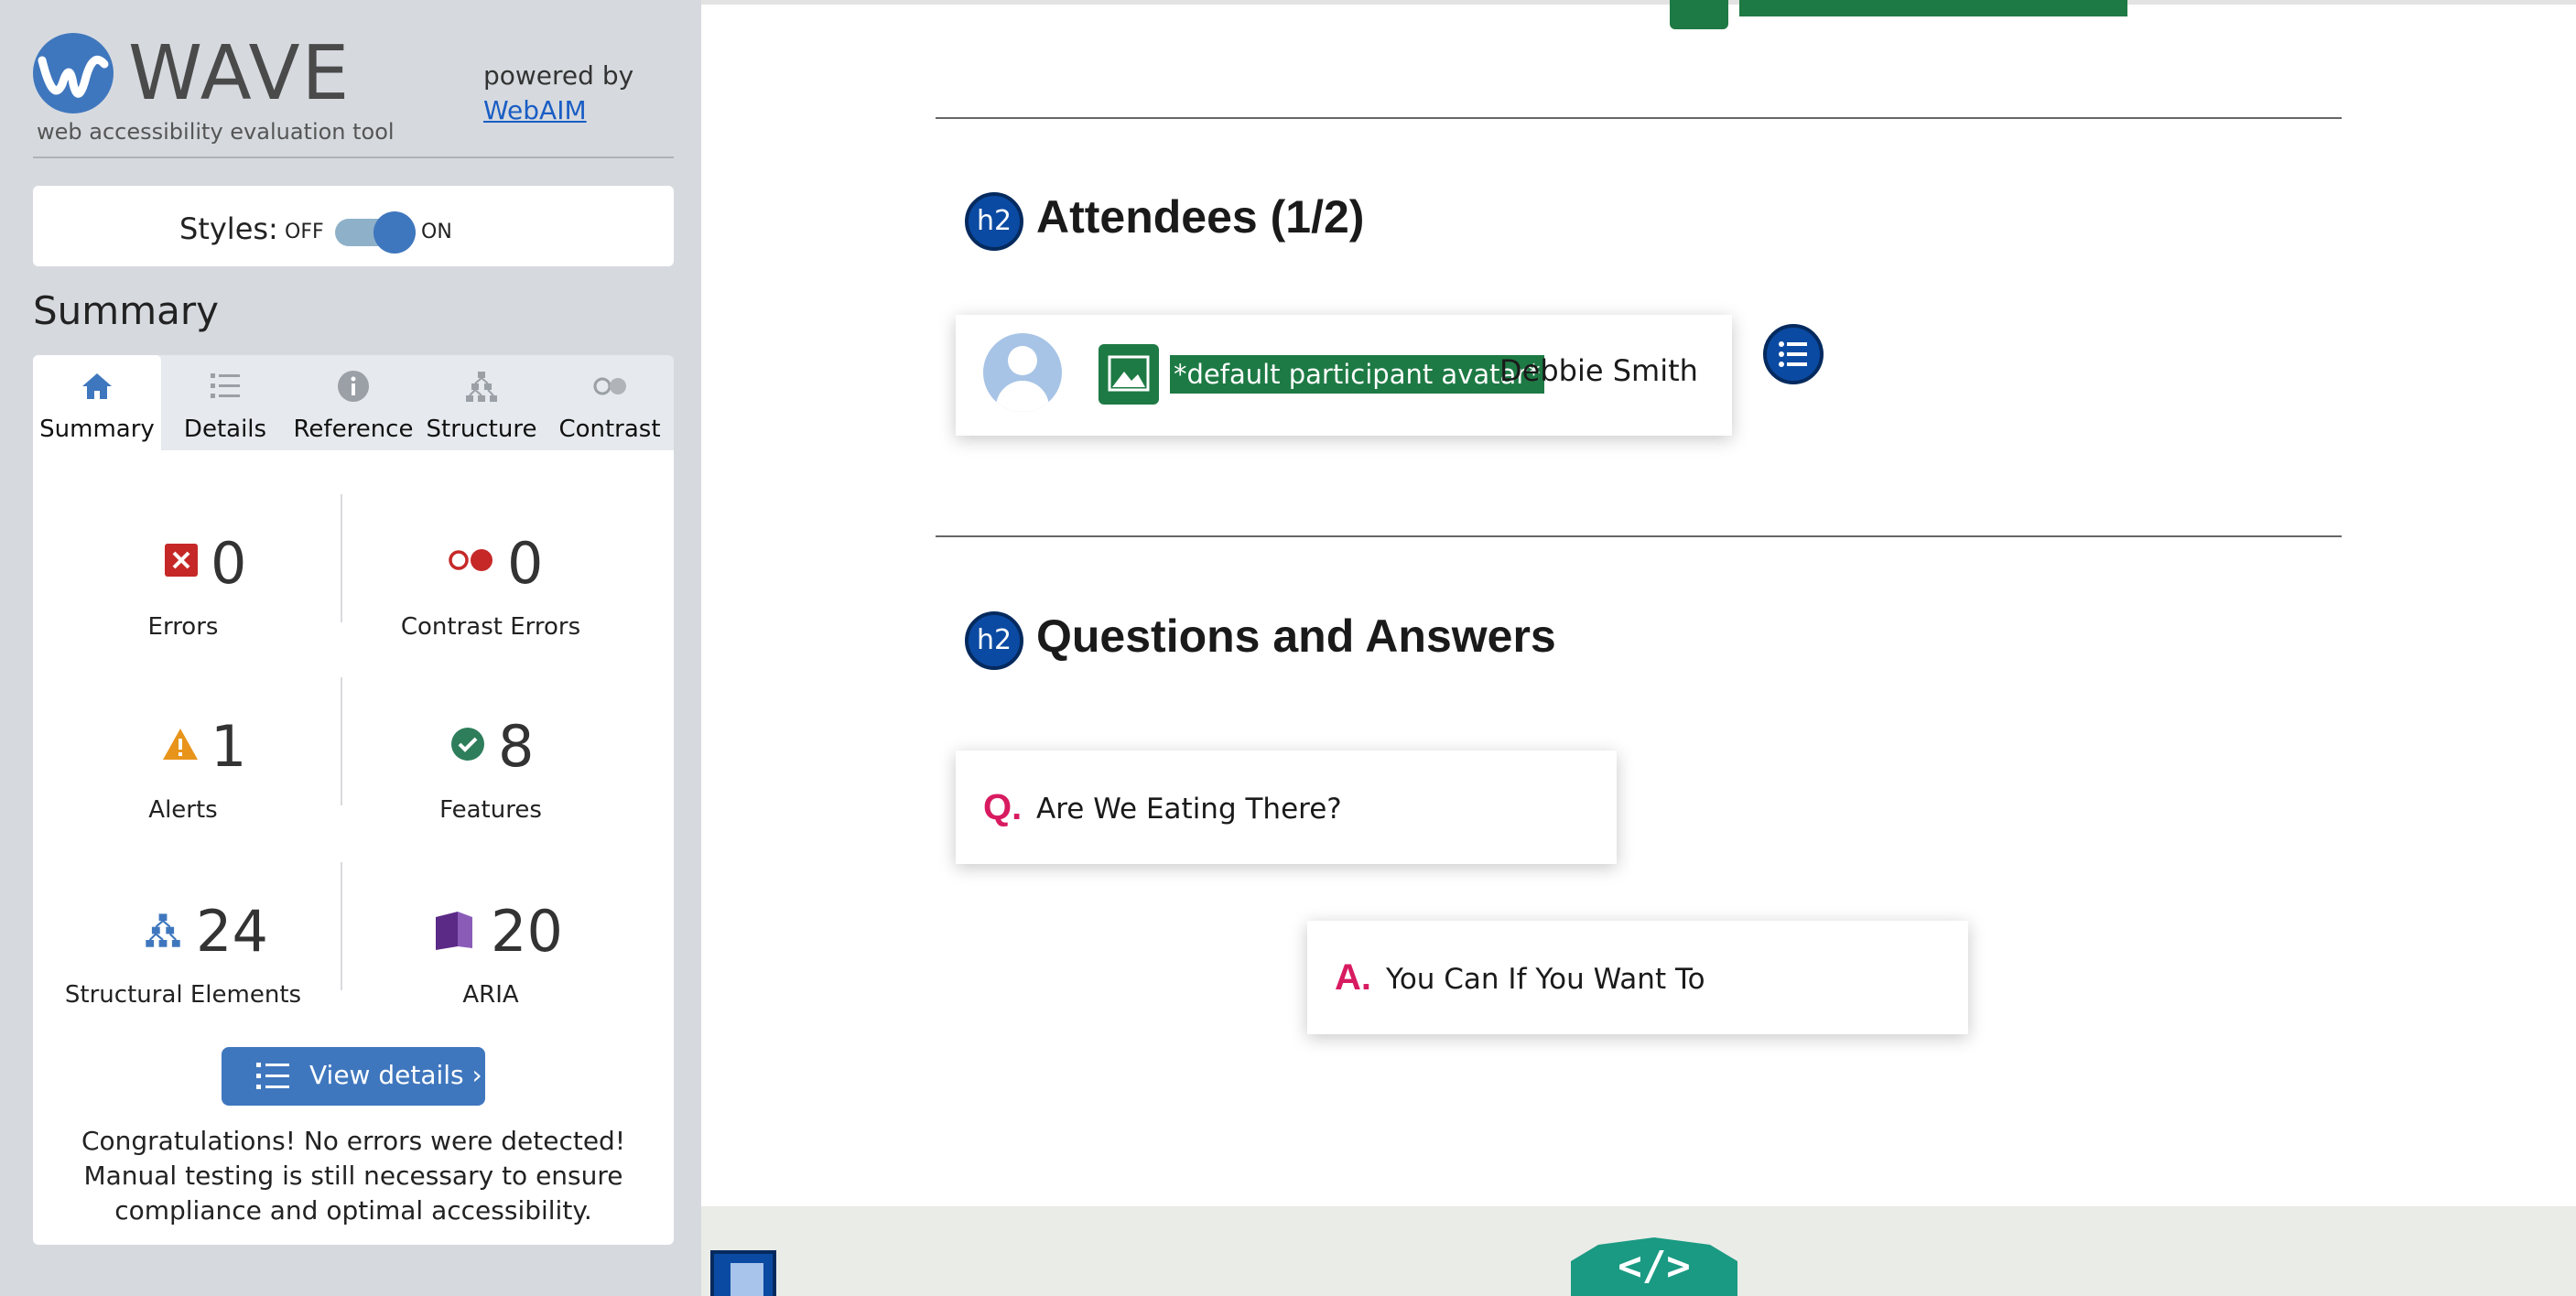  What do you see at coordinates (491, 627) in the screenshot?
I see `contrast-errors-label: Contrast Errors` at bounding box center [491, 627].